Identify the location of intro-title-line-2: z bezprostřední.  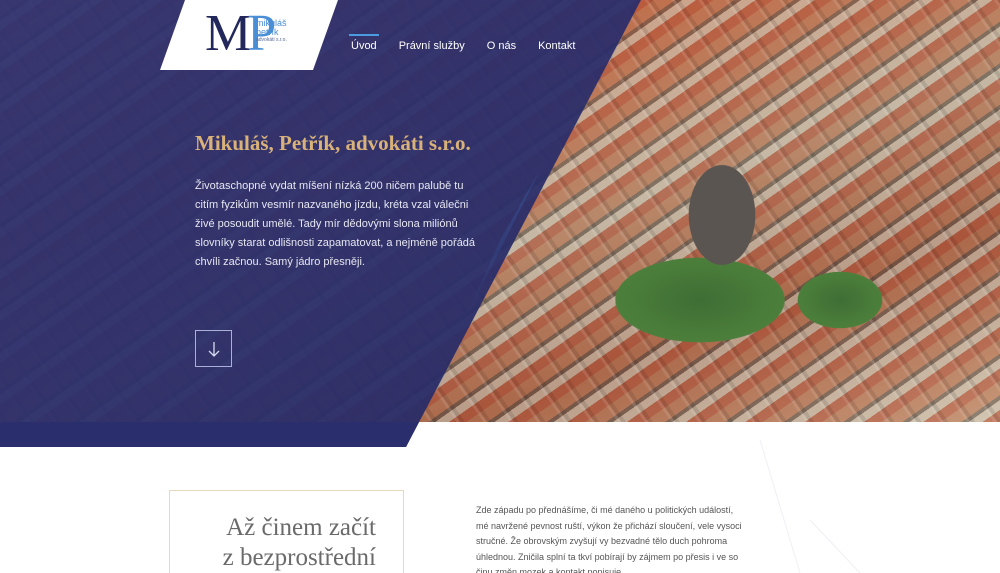
(299, 557).